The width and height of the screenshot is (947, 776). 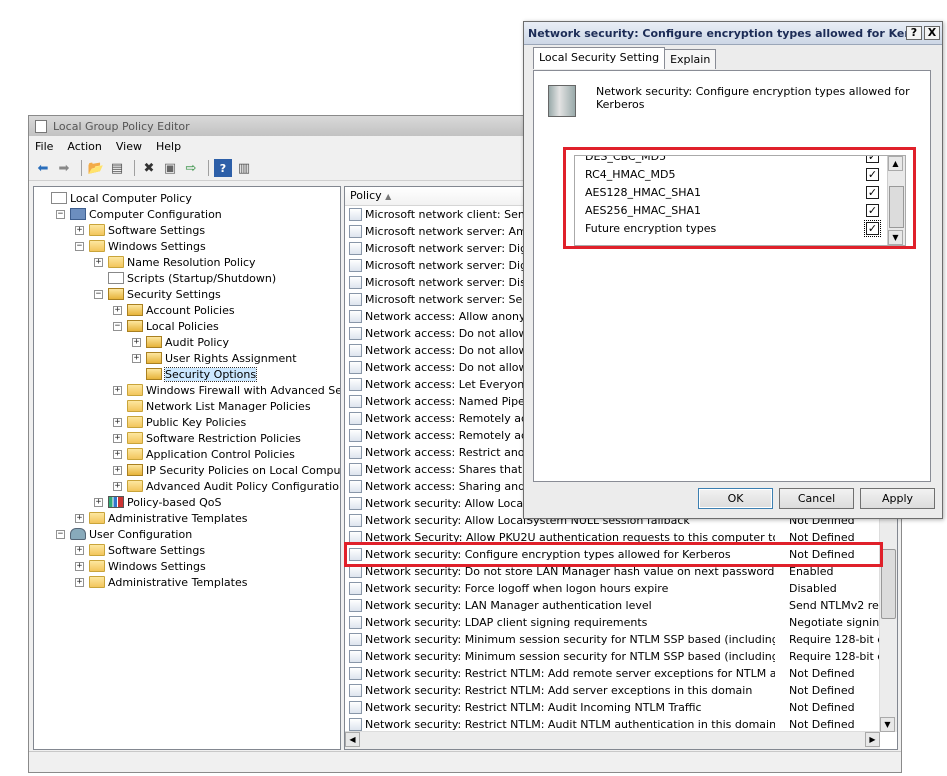 What do you see at coordinates (195, 374) in the screenshot?
I see `tree-node: Security Options` at bounding box center [195, 374].